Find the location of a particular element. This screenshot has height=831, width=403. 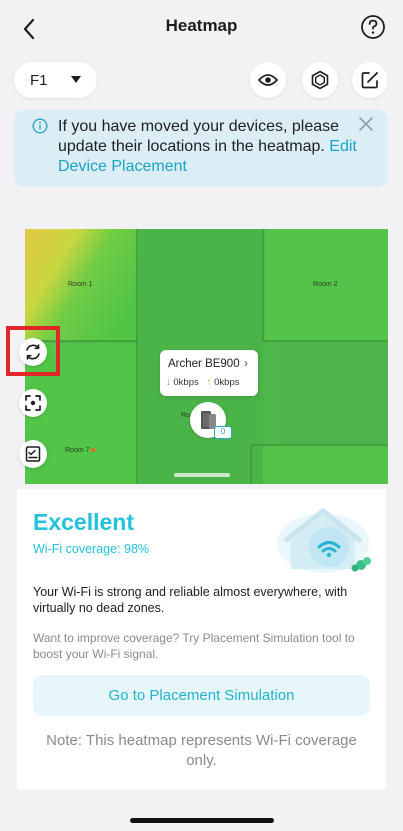

room-marker is located at coordinates (93, 450).